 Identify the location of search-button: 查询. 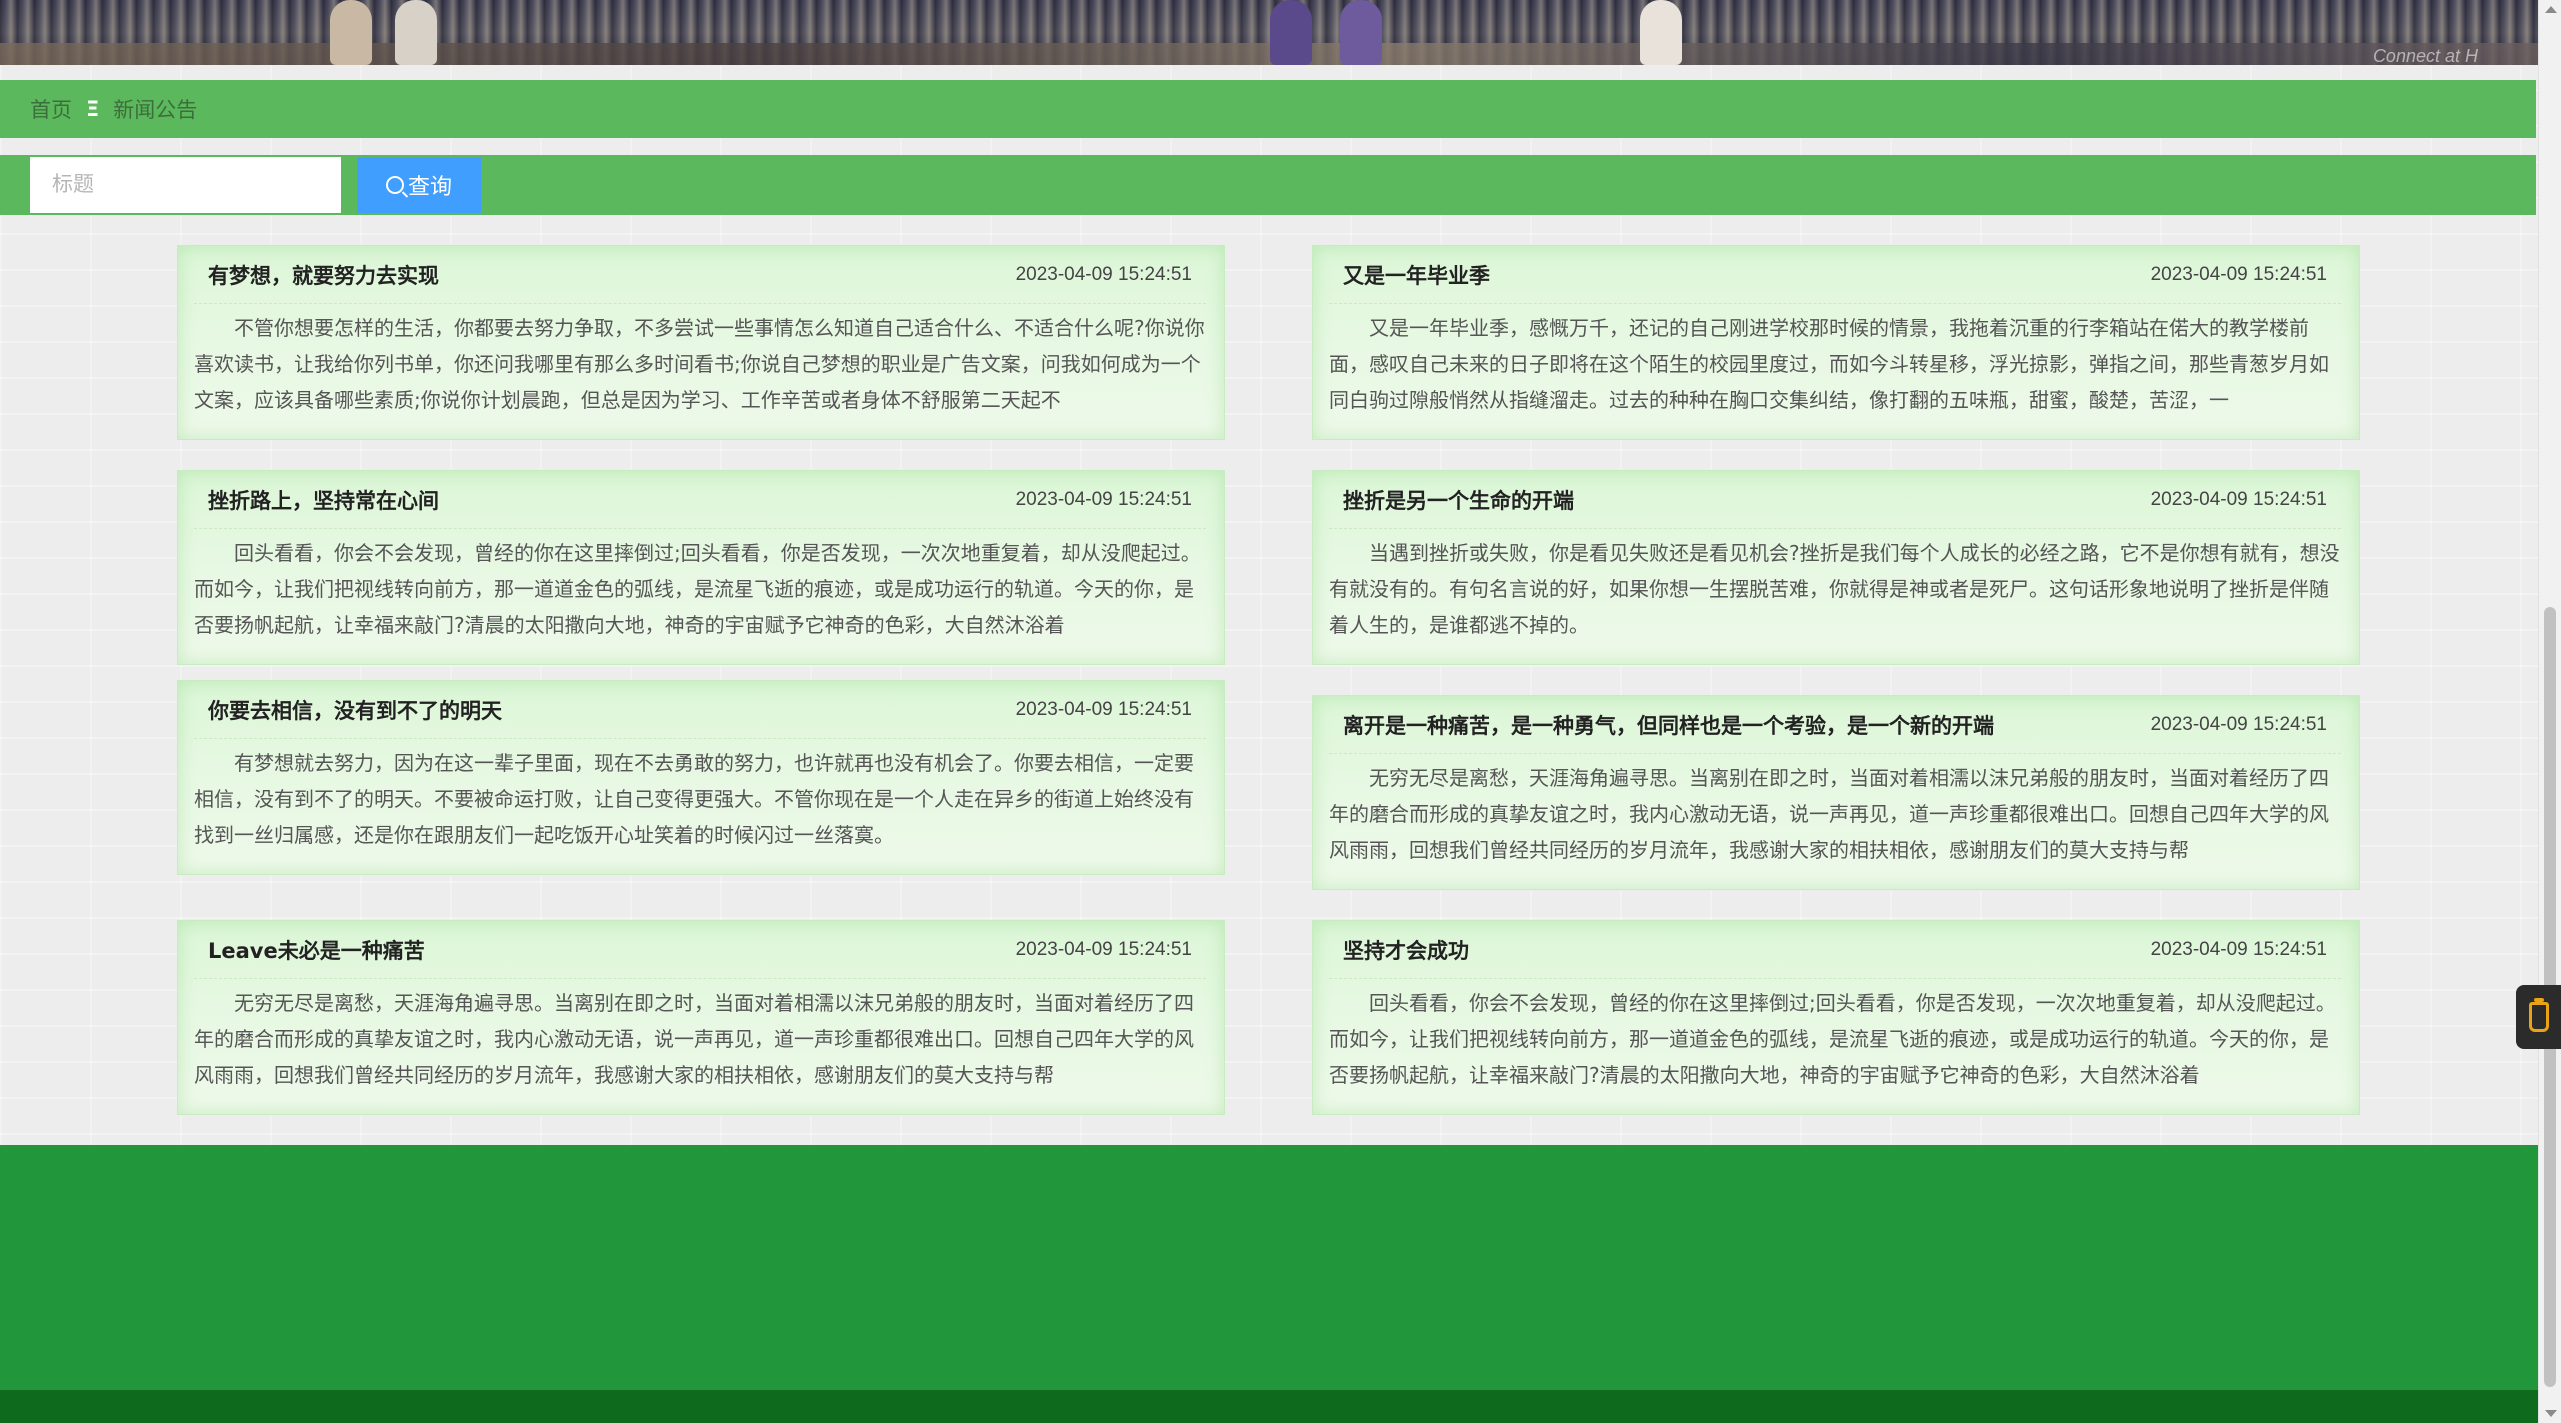
(419, 185).